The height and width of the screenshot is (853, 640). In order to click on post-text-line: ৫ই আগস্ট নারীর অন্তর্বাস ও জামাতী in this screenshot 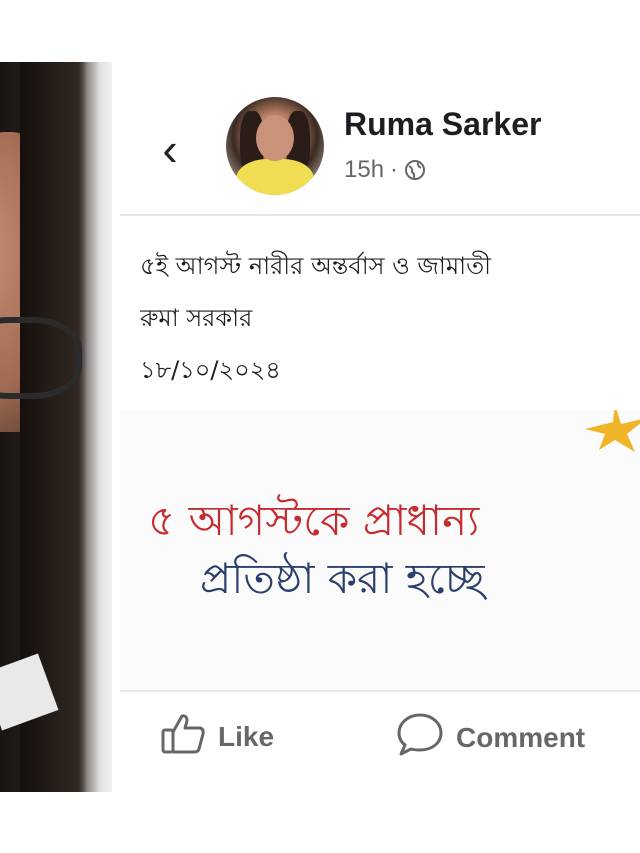, I will do `click(316, 266)`.